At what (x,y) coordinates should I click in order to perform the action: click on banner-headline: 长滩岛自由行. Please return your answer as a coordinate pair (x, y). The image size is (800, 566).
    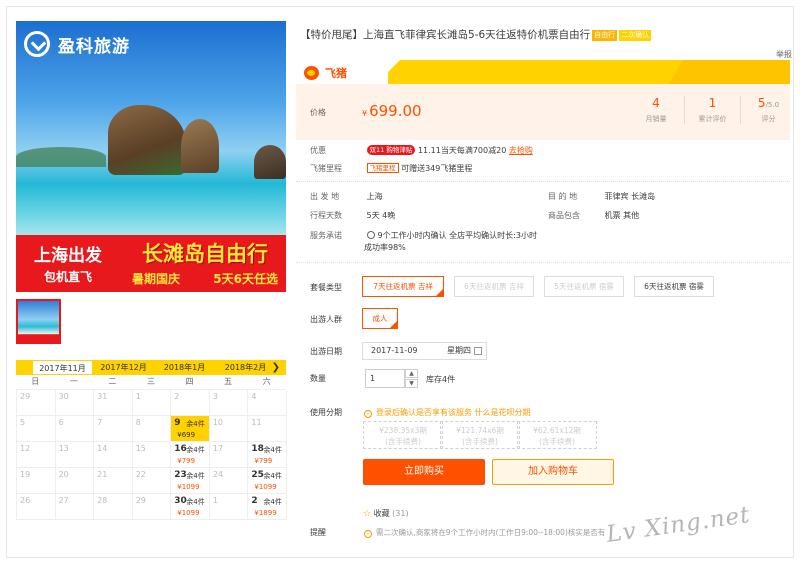
    Looking at the image, I should click on (205, 254).